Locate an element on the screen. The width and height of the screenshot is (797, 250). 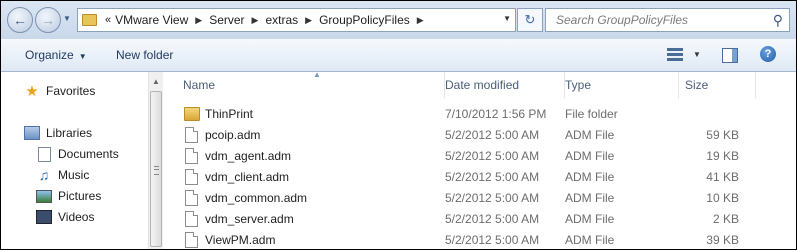
breadcrumb-item: VMware View is located at coordinates (151, 20).